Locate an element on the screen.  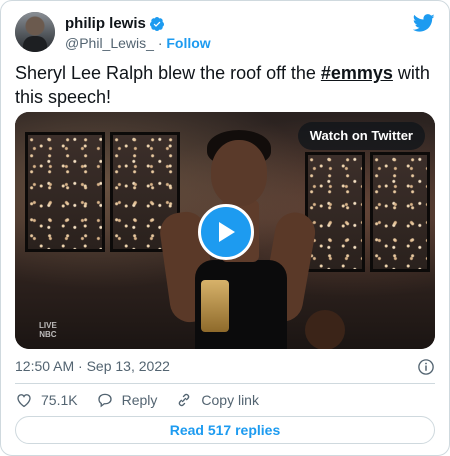
play-button is located at coordinates (226, 232).